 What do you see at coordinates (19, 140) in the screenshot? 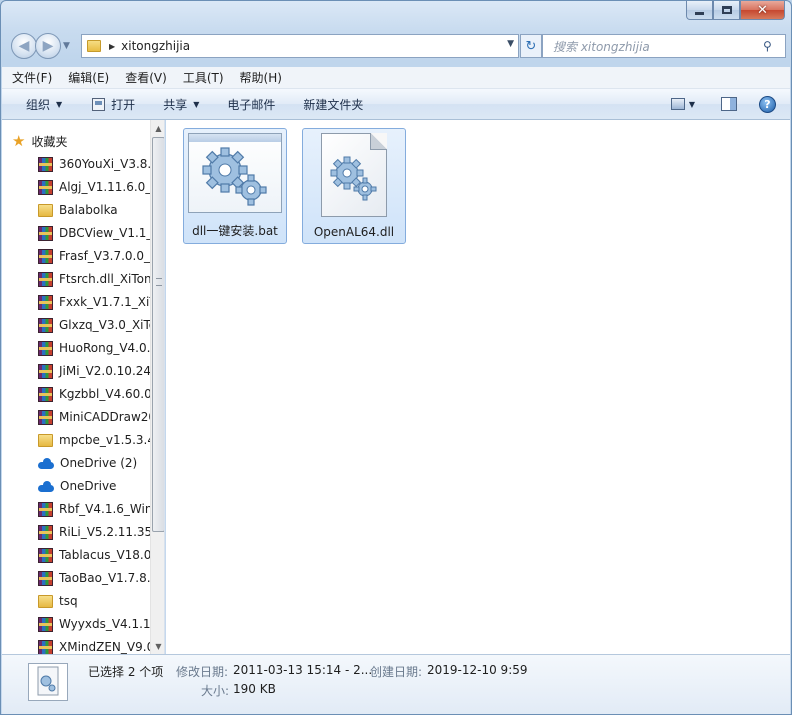
I see `star-icon: ★` at bounding box center [19, 140].